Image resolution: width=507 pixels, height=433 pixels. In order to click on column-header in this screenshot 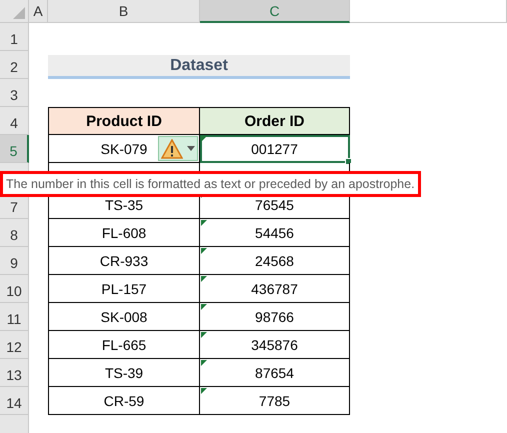, I will do `click(428, 11)`.